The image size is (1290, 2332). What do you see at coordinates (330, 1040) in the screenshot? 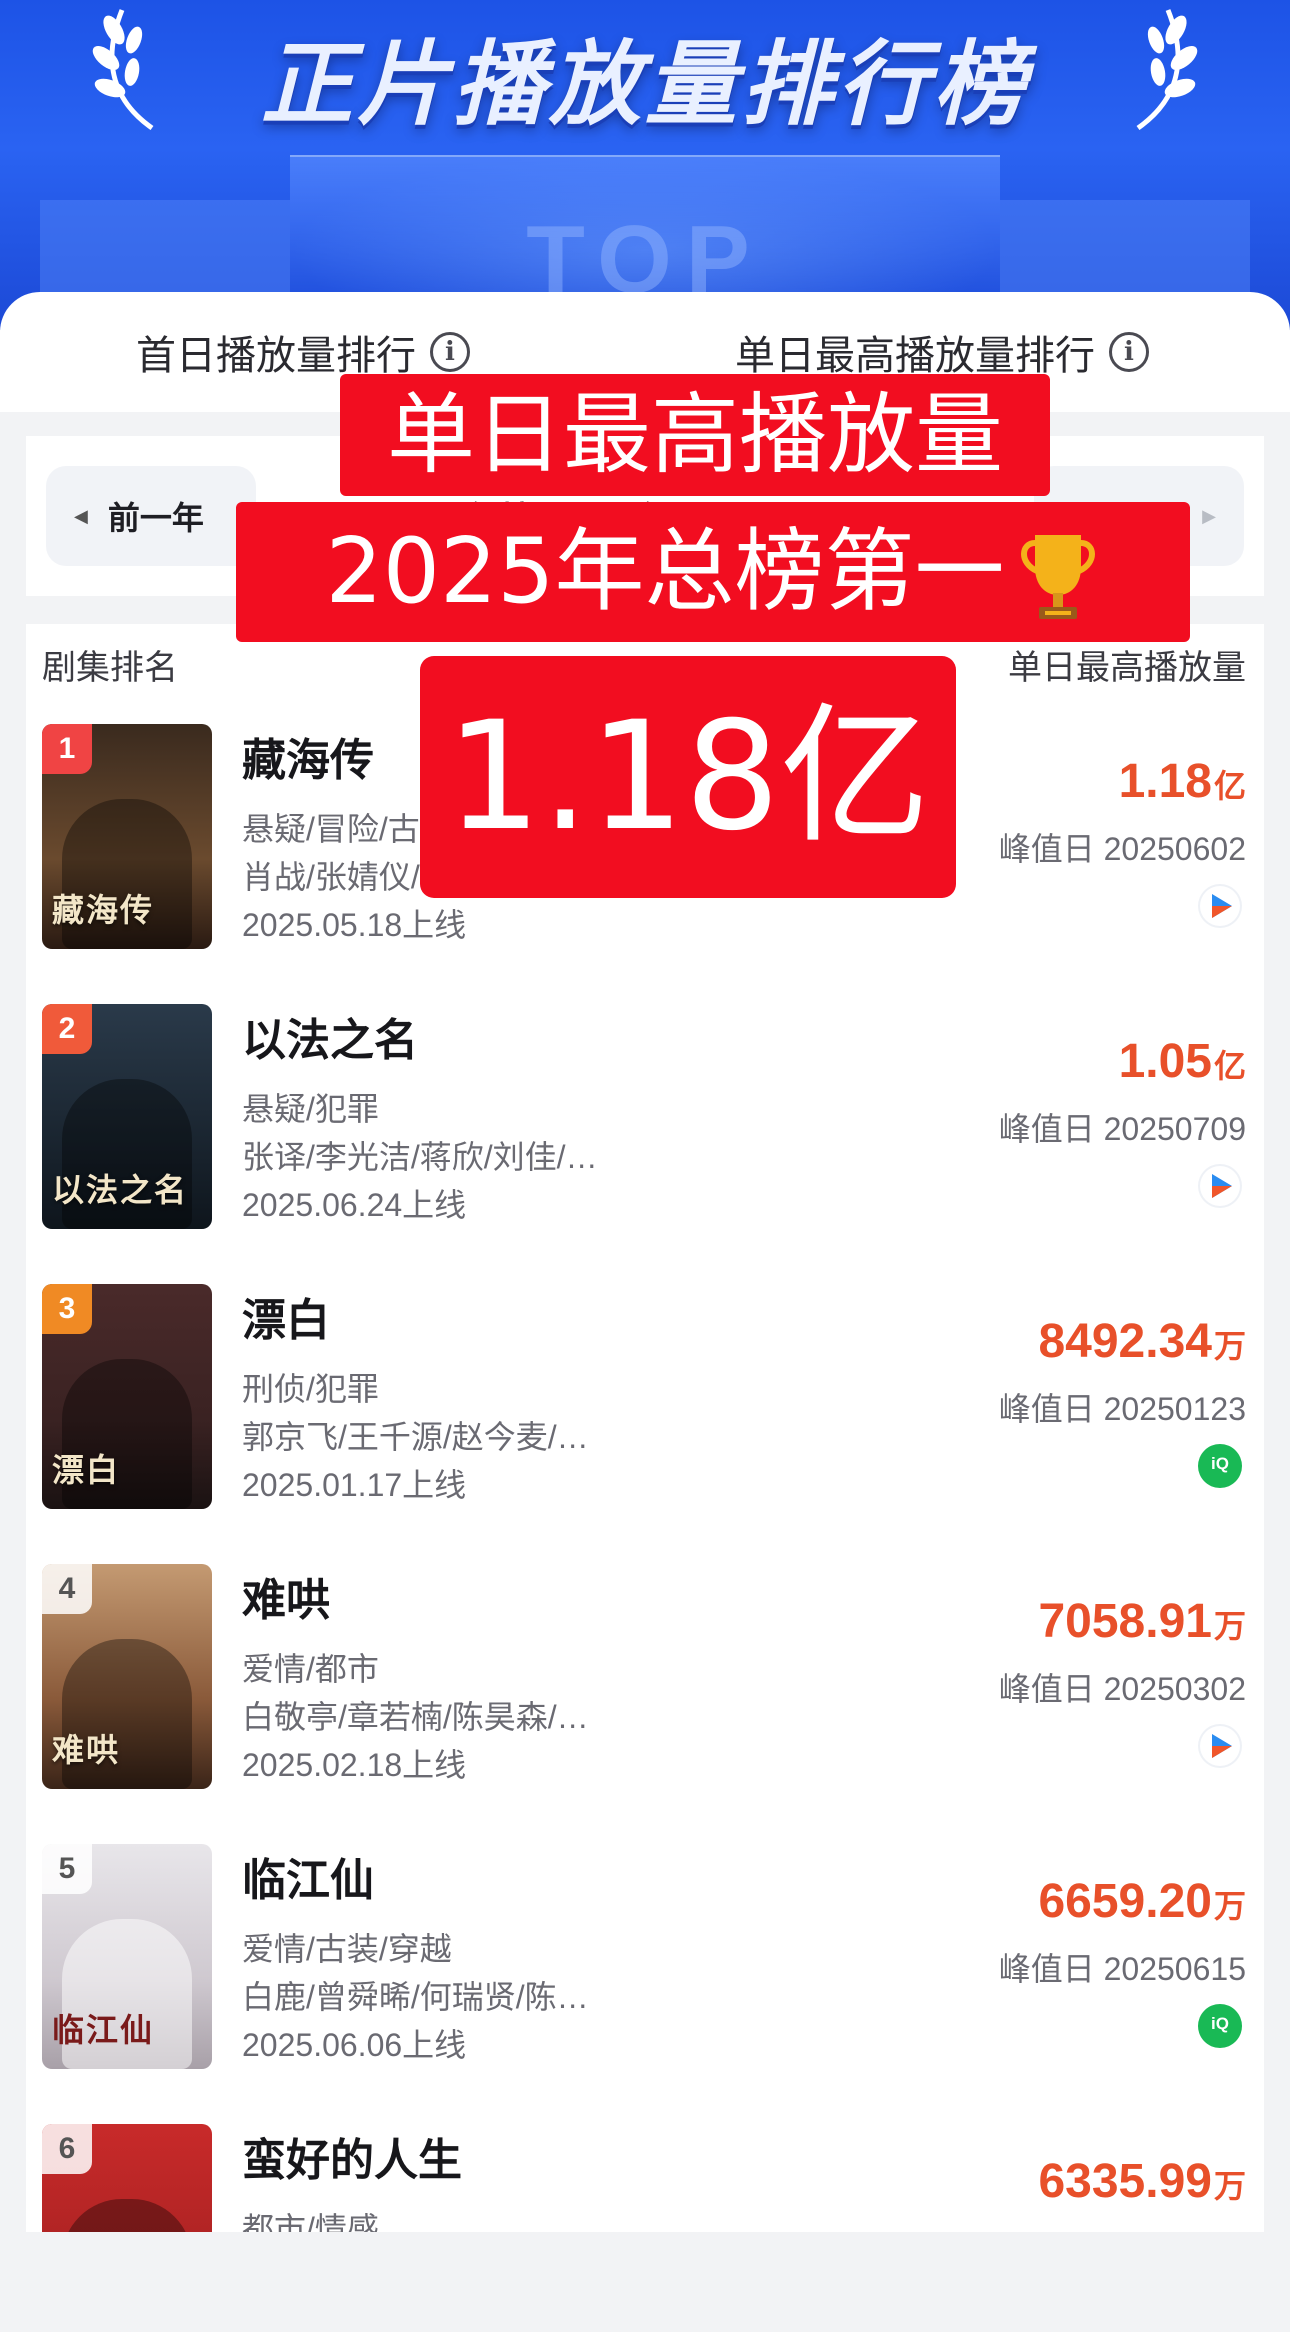
I see `show-title: 以法之名` at bounding box center [330, 1040].